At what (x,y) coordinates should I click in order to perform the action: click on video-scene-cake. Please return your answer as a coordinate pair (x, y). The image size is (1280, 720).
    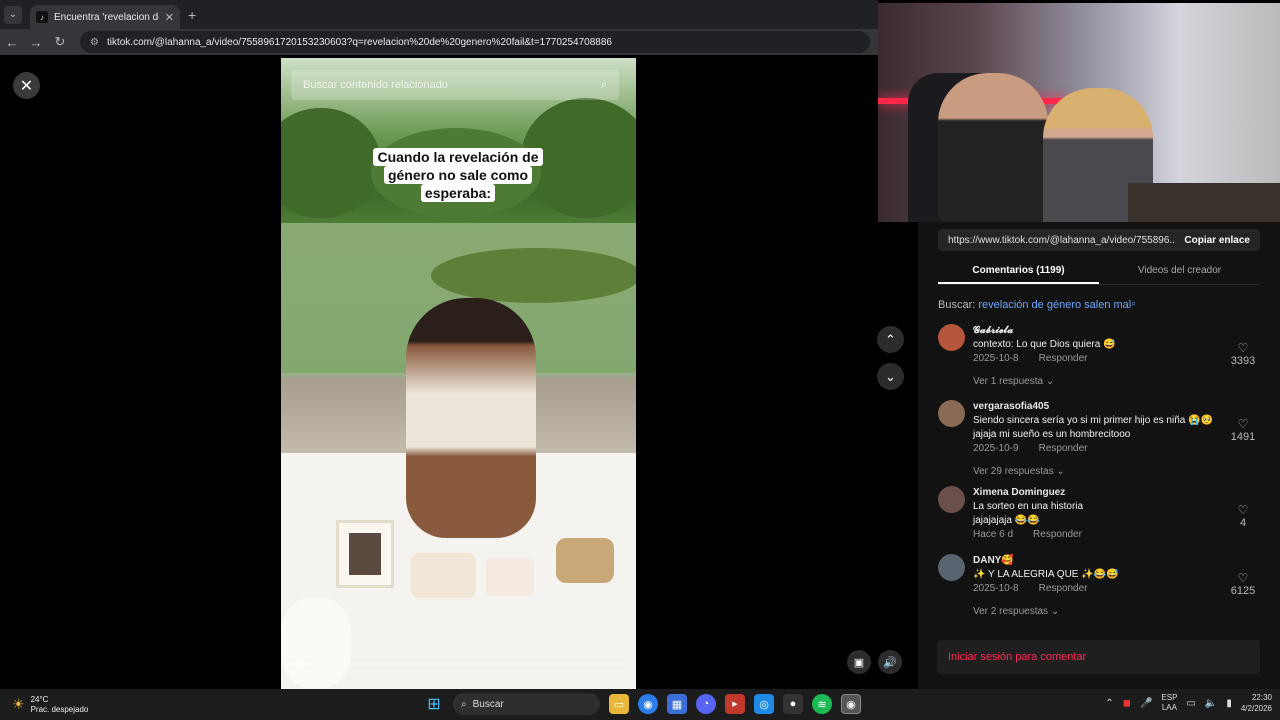
    Looking at the image, I should click on (510, 577).